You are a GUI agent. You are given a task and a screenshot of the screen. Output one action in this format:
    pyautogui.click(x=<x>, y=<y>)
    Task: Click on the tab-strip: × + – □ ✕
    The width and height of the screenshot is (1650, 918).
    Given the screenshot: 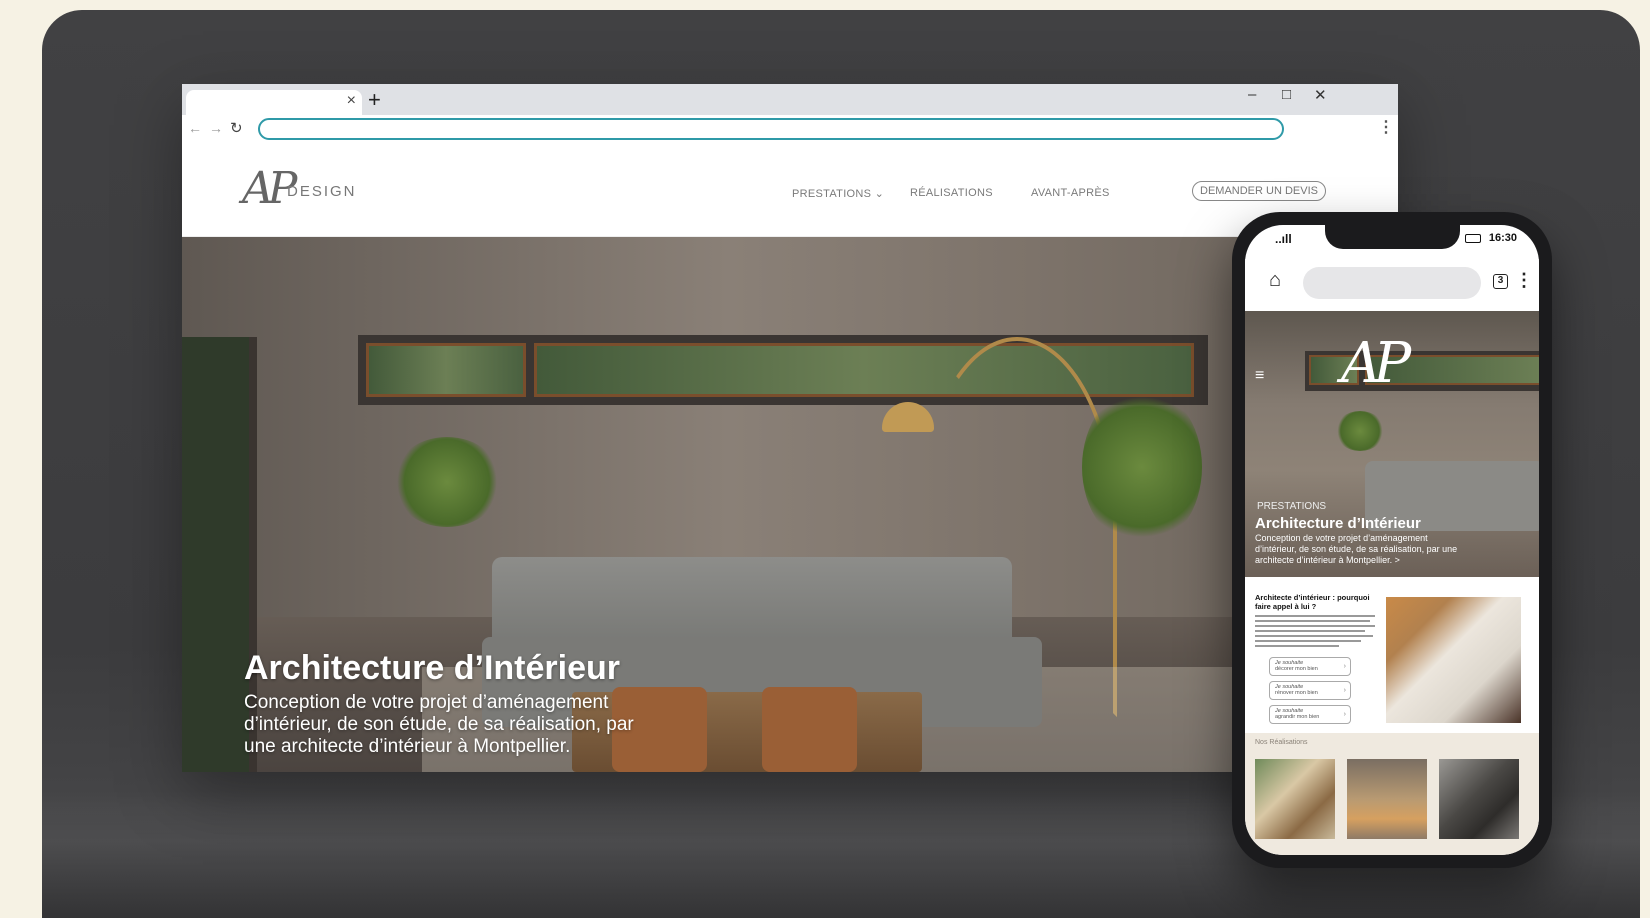 What is the action you would take?
    pyautogui.click(x=790, y=99)
    